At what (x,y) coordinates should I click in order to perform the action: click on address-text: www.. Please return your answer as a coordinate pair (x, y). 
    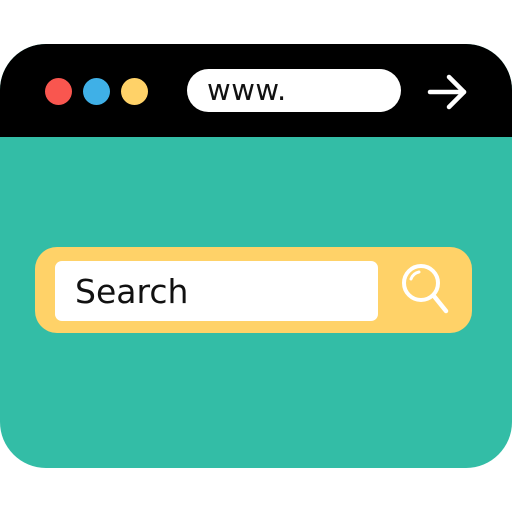
    Looking at the image, I should click on (247, 90).